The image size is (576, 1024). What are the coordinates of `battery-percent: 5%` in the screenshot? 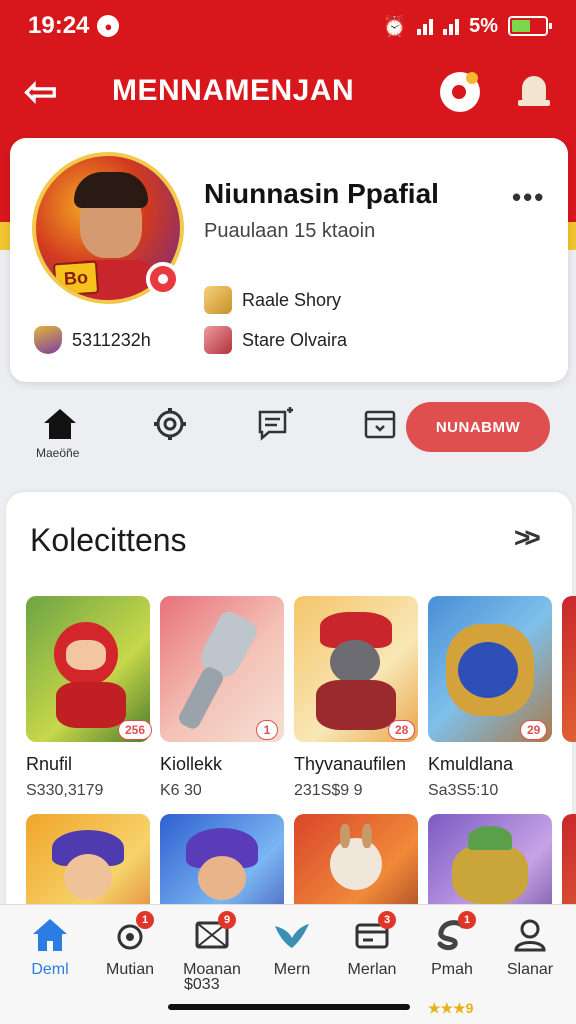 It's located at (483, 25).